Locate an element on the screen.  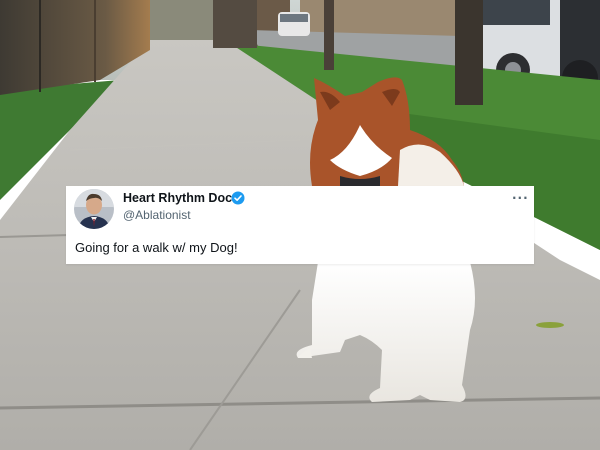
verified-badge-icon is located at coordinates (238, 198).